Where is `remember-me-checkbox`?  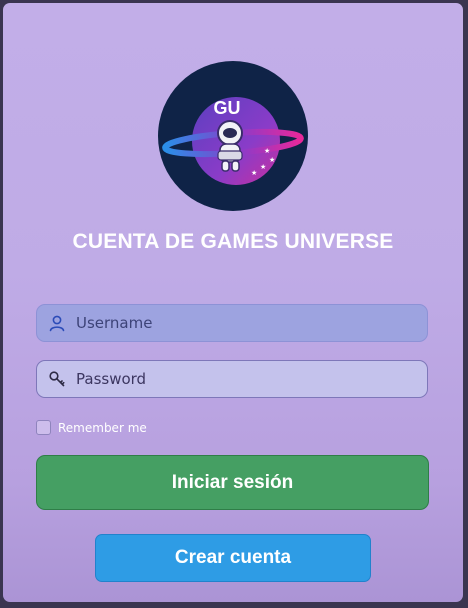 remember-me-checkbox is located at coordinates (43, 427).